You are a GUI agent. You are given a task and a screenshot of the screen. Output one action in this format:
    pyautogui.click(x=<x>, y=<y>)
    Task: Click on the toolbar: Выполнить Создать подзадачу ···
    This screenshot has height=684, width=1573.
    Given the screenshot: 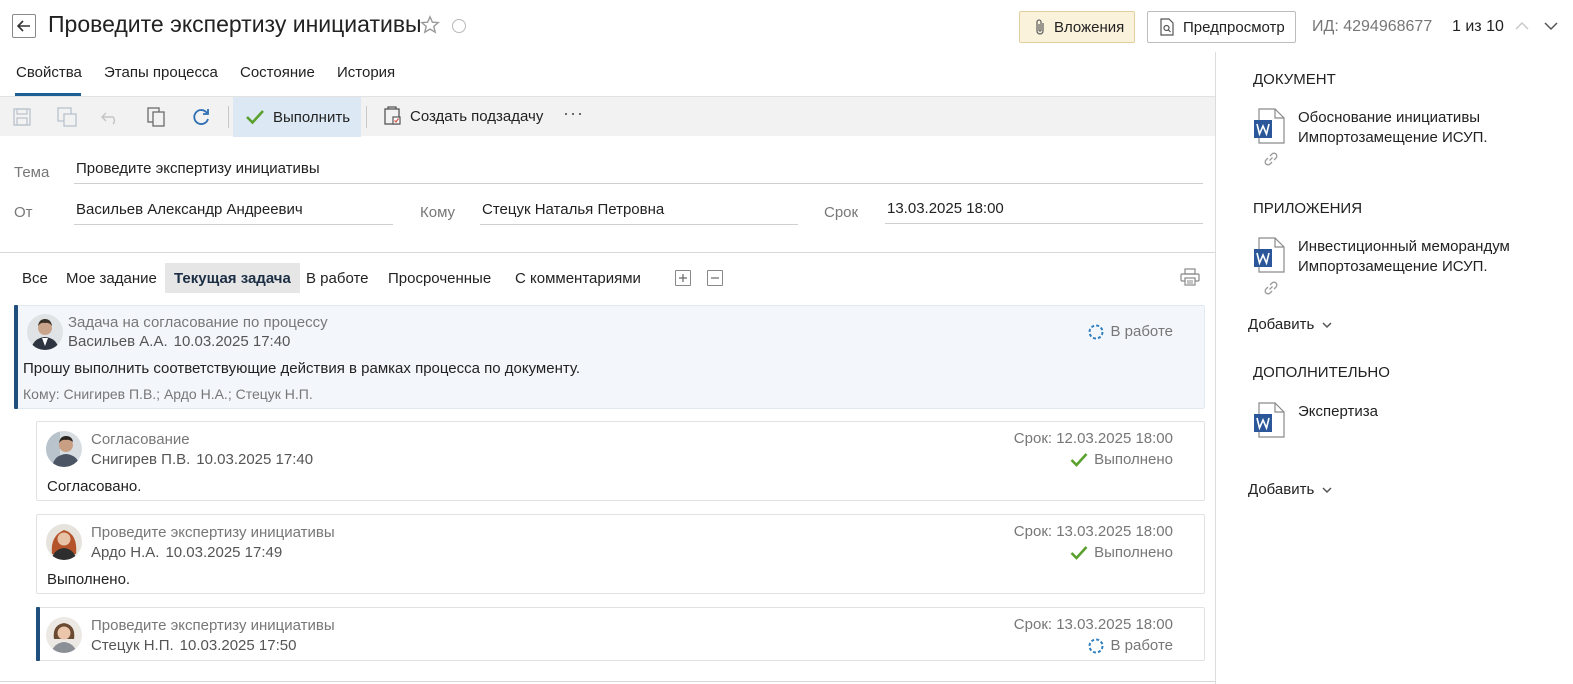 What is the action you would take?
    pyautogui.click(x=607, y=116)
    